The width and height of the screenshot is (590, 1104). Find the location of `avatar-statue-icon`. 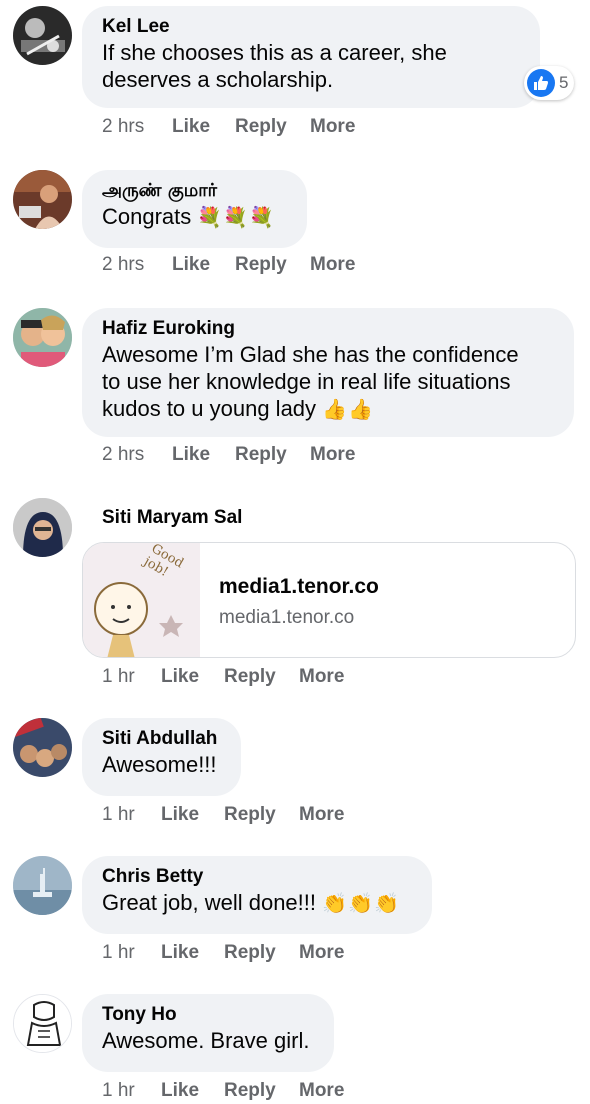

avatar-statue-icon is located at coordinates (42, 885).